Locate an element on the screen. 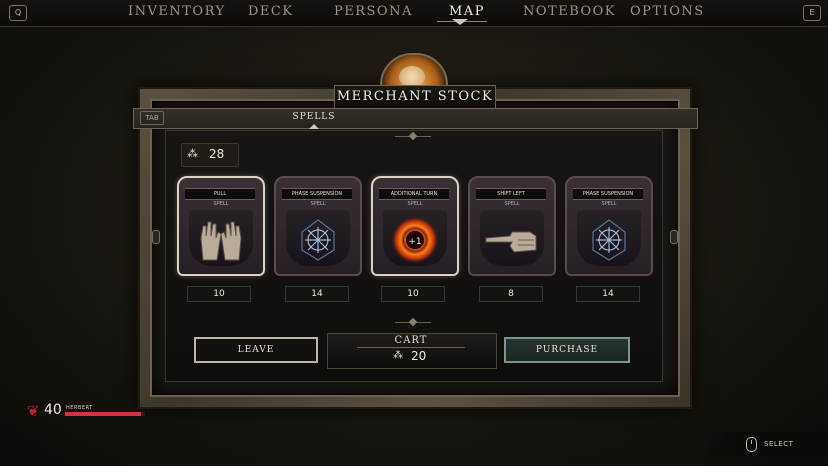 The height and width of the screenshot is (466, 828). tab-notebook: NOTEBOOK is located at coordinates (569, 11).